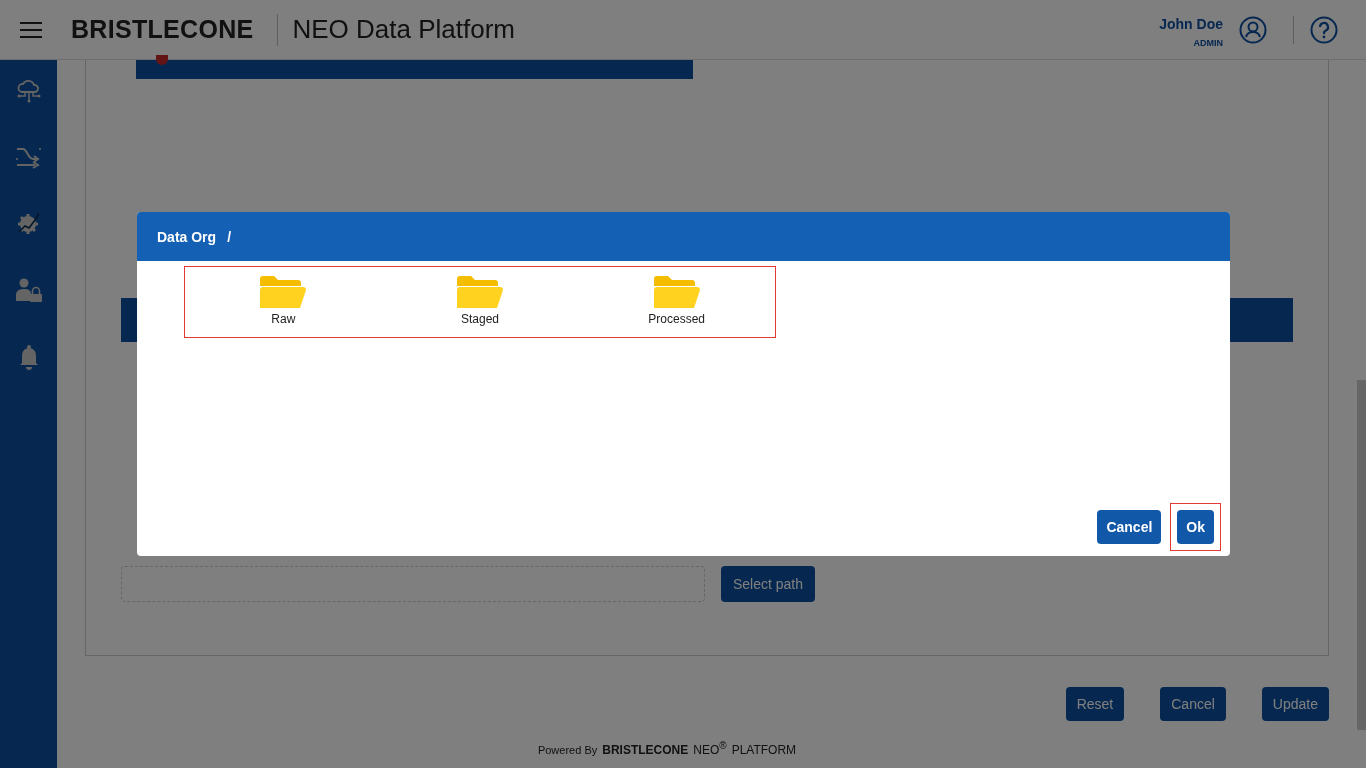 This screenshot has width=1366, height=768. Describe the element at coordinates (162, 29) in the screenshot. I see `brand-logo: BRISTLECONE` at that location.